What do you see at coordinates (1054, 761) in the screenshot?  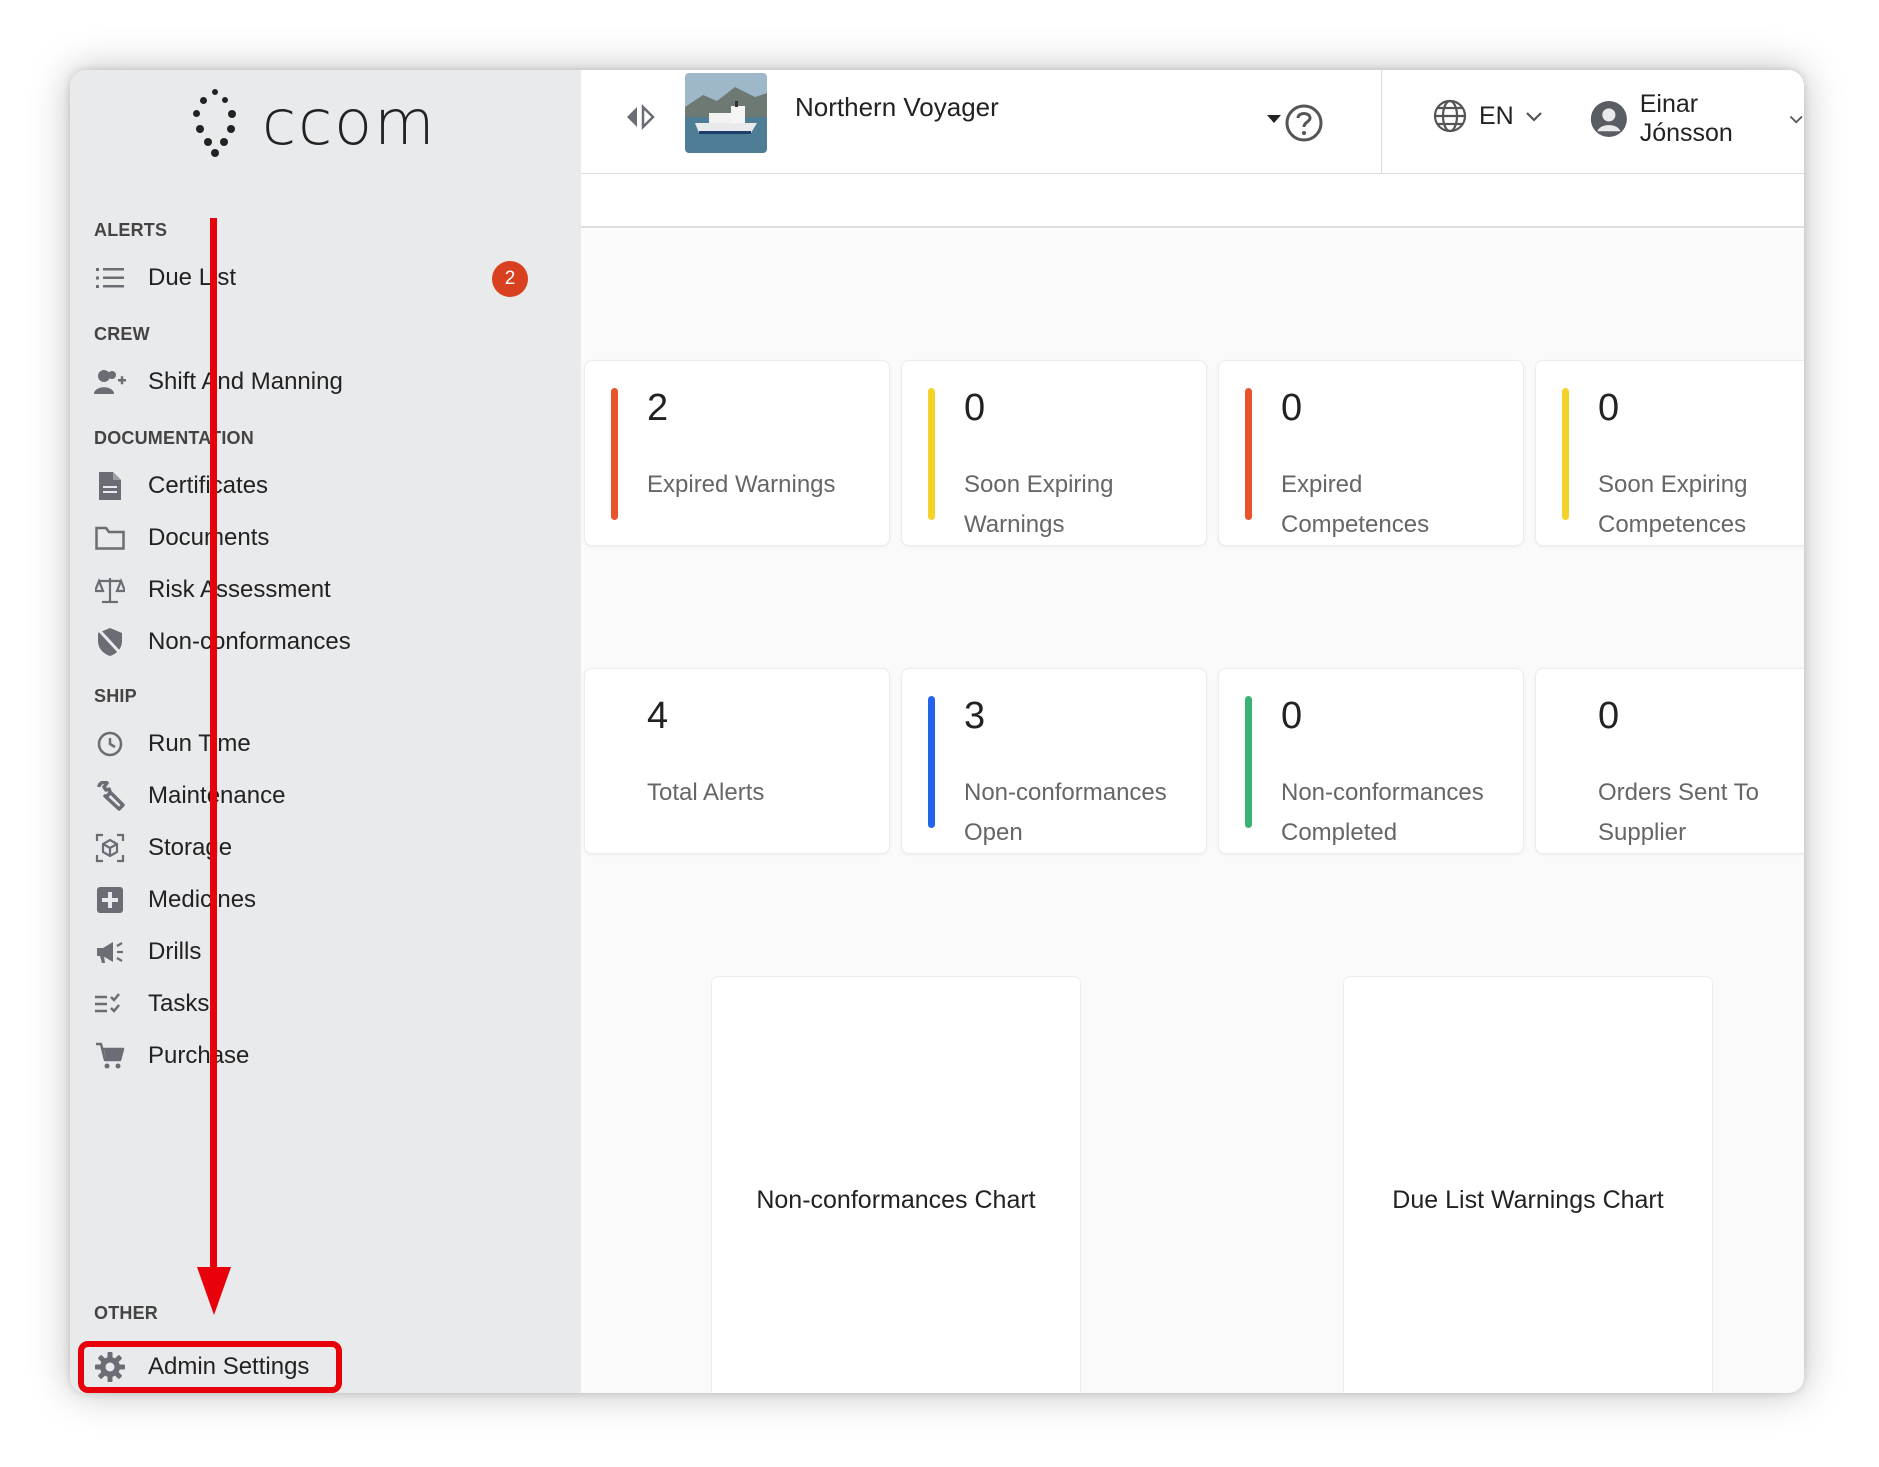 I see `stat-card-non-conformances-open: 3 Non-conformances Open` at bounding box center [1054, 761].